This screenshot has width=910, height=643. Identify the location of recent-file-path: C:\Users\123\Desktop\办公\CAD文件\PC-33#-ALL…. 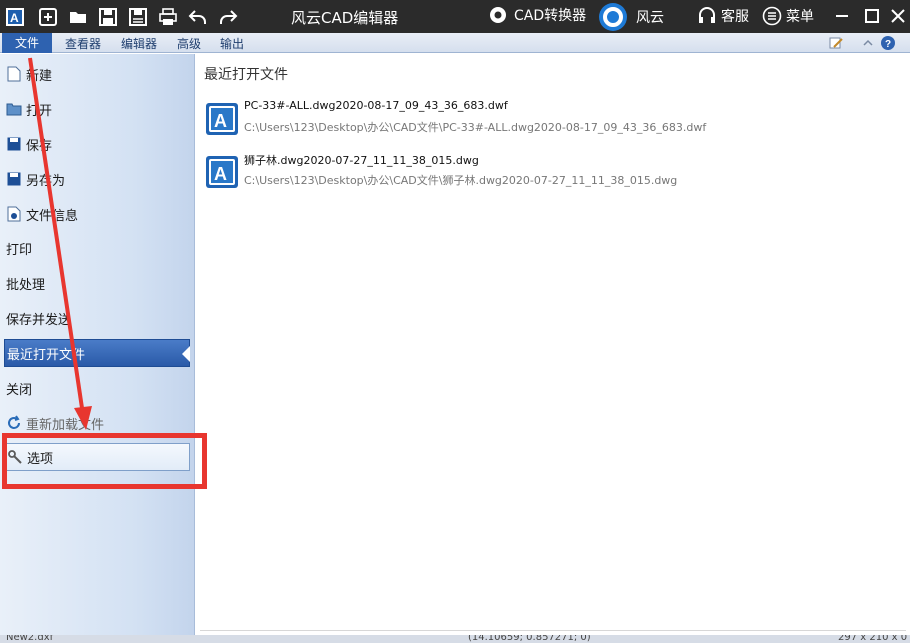
(475, 127).